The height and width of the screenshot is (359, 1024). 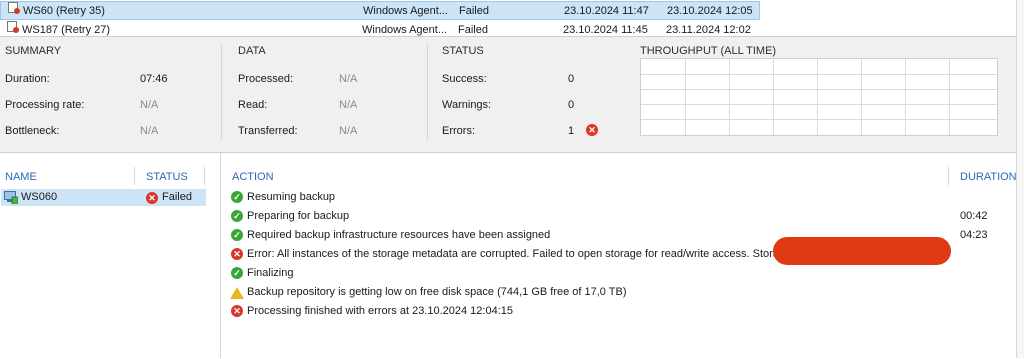 I want to click on warnings-label: Warnings:, so click(x=467, y=105).